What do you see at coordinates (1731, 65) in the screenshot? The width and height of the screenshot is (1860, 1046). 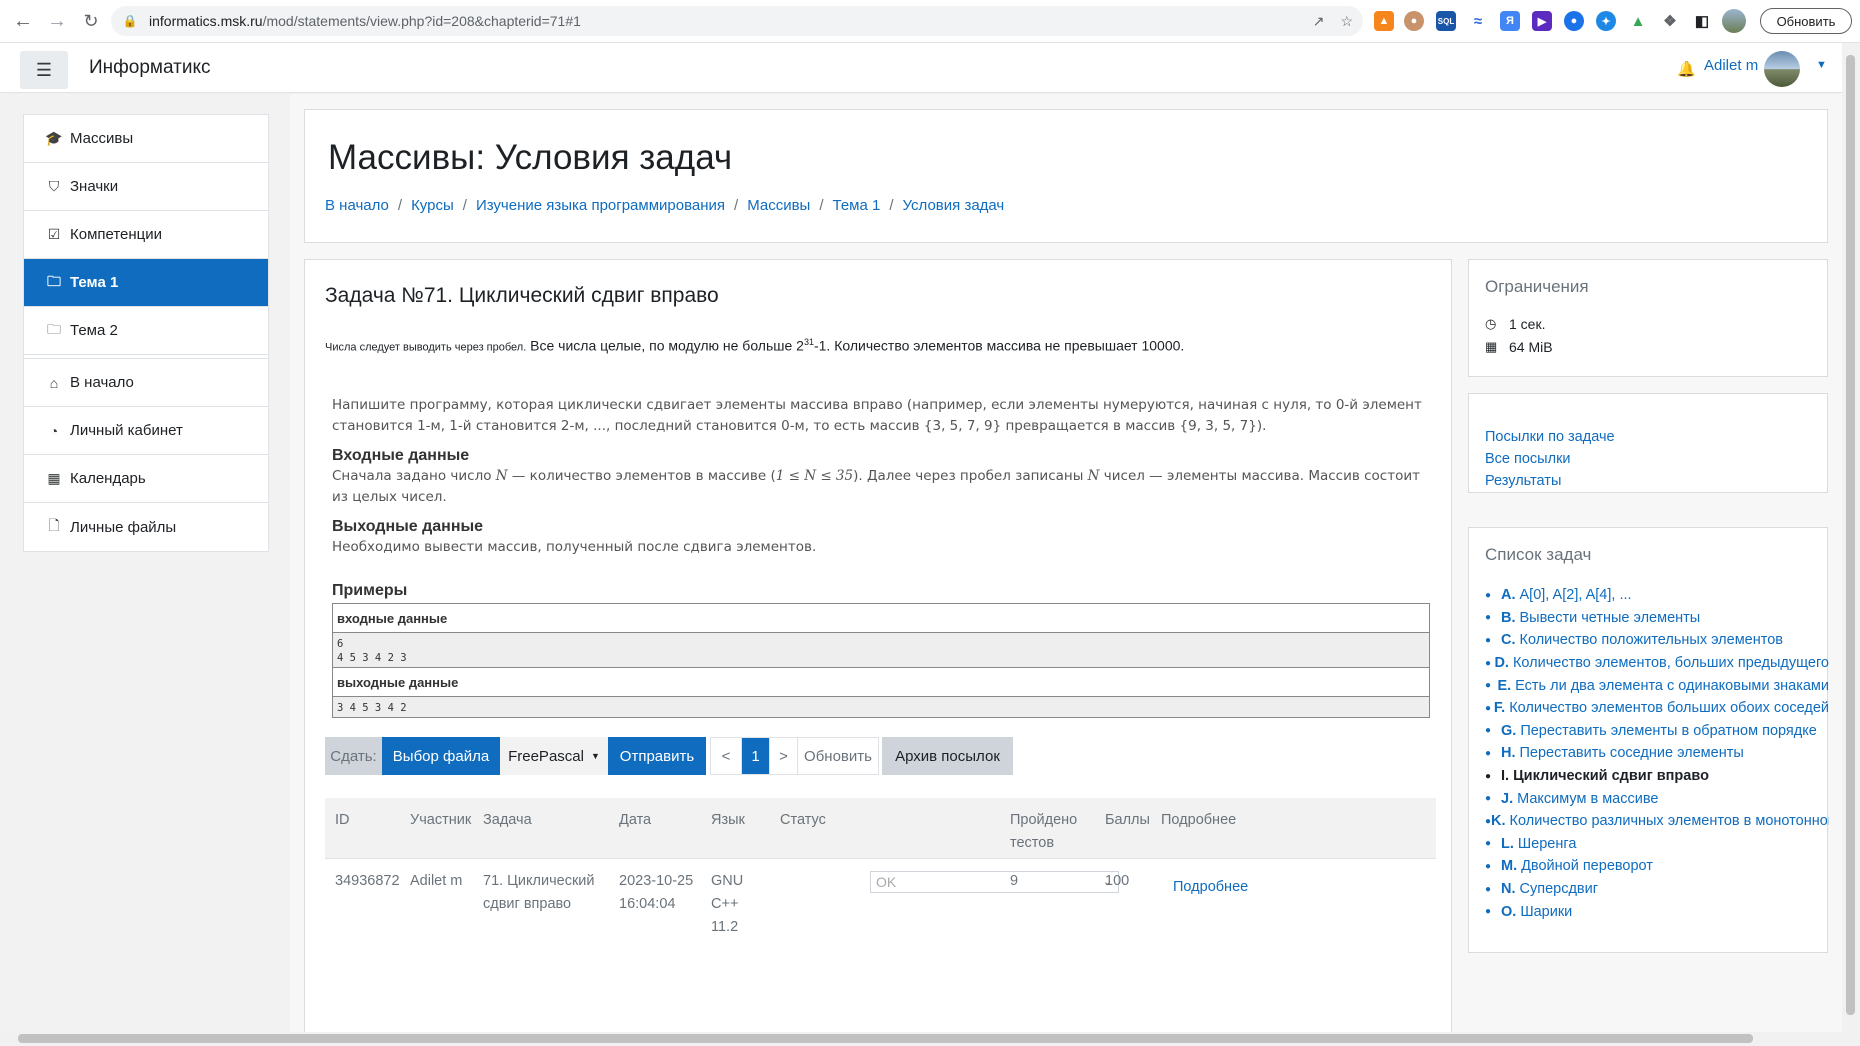 I see `user-menu-name: Adilet m` at bounding box center [1731, 65].